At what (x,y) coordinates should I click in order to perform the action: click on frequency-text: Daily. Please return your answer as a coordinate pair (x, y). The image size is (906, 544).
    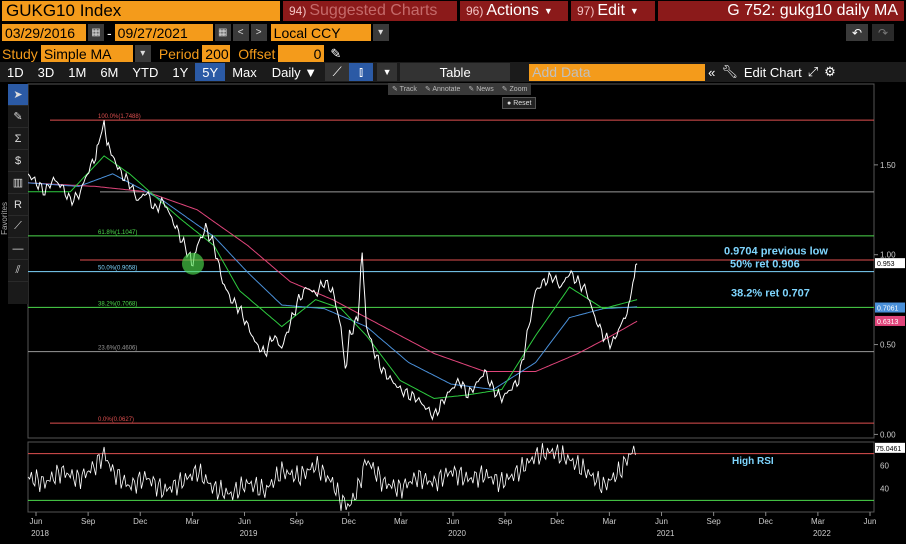
    Looking at the image, I should click on (286, 72).